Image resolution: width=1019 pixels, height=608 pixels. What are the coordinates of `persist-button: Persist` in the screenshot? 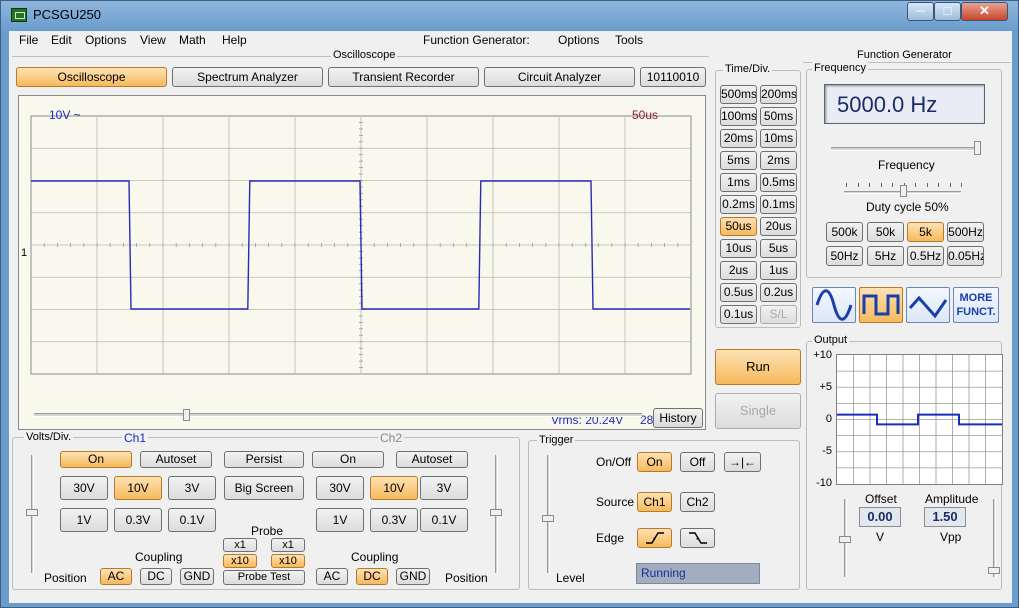 It's located at (264, 459).